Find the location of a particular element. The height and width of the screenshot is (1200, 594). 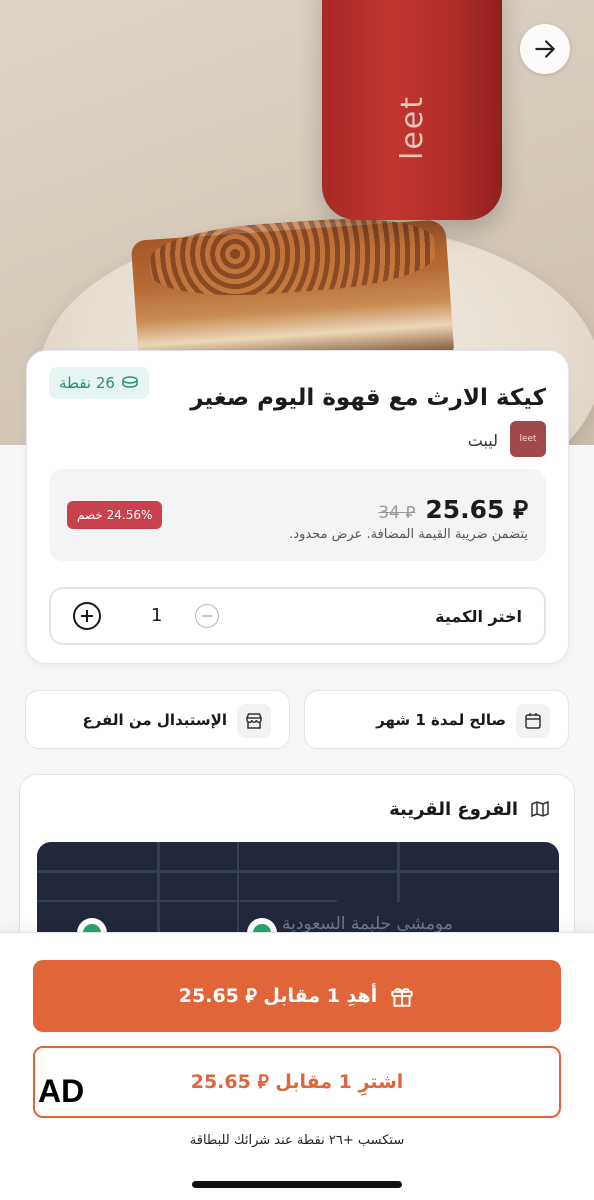

map-location-label: مومشي حلبمة السعودية is located at coordinates (367, 924).